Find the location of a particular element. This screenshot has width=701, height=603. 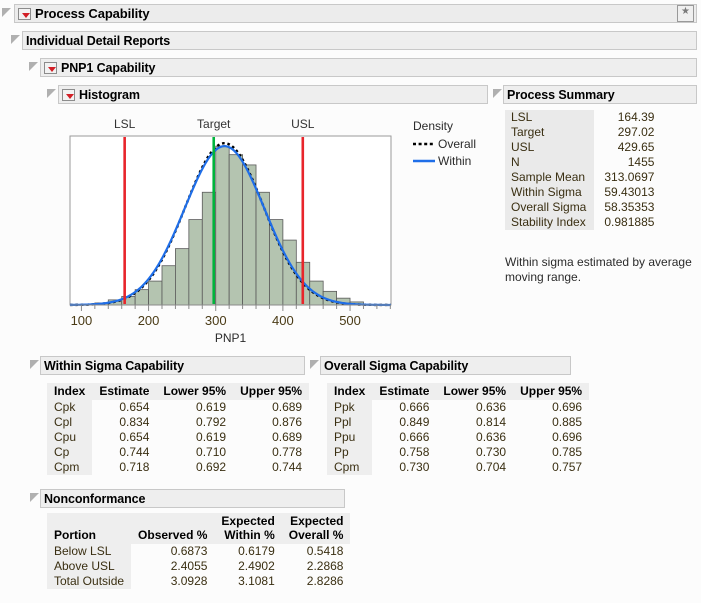

table-row: Cpm 0.718 0.692 0.744 is located at coordinates (178, 467).